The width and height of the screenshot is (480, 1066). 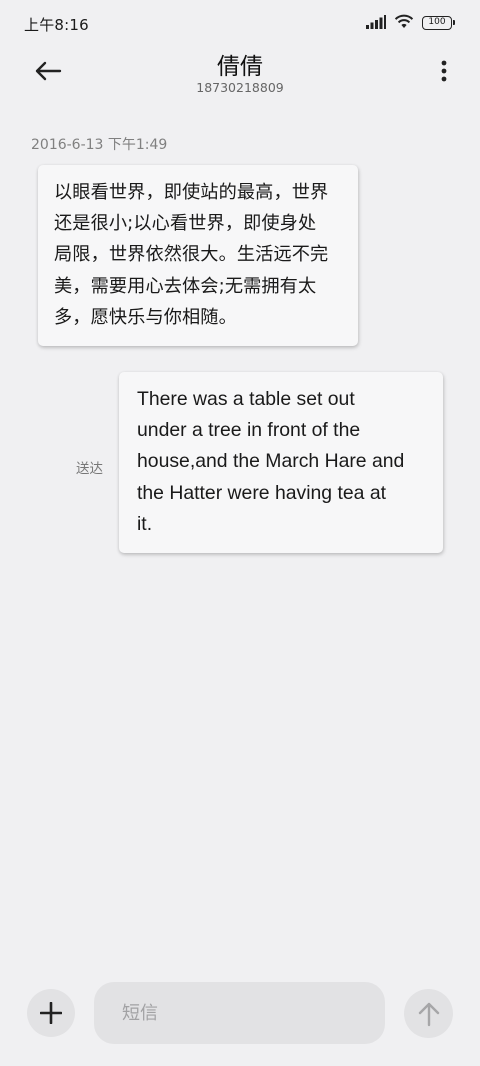 I want to click on message-line: 美，需要用心去体会;无需拥有太, so click(x=185, y=286).